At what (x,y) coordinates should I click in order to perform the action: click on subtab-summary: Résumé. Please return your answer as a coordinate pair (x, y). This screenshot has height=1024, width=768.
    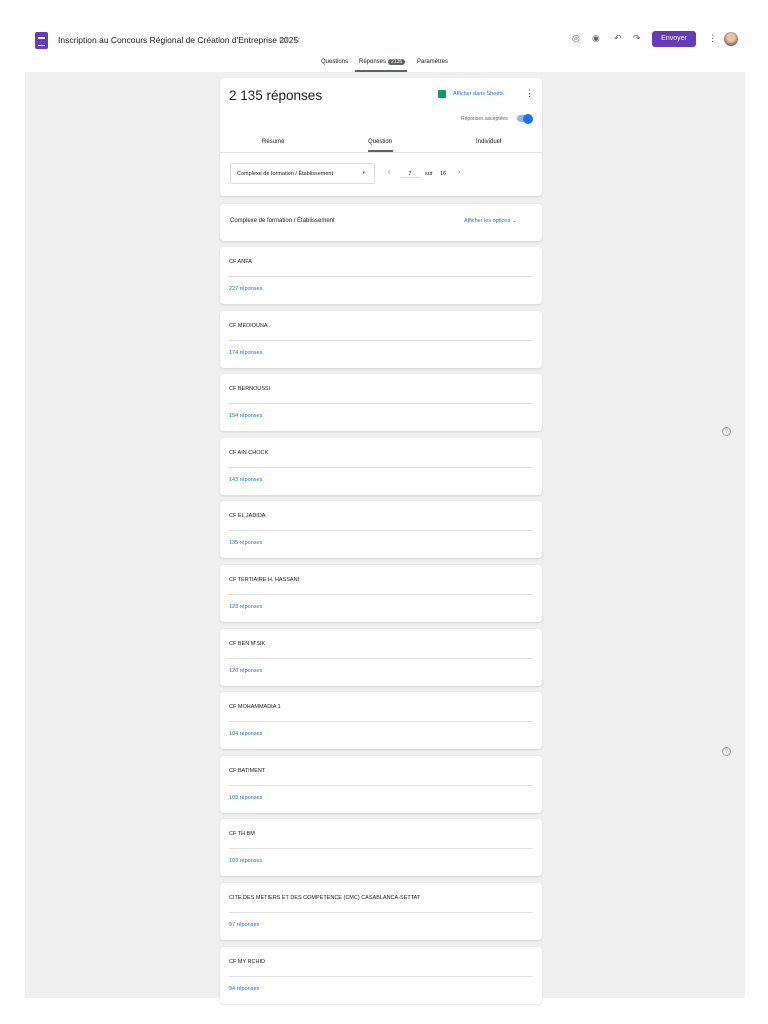
    Looking at the image, I should click on (273, 142).